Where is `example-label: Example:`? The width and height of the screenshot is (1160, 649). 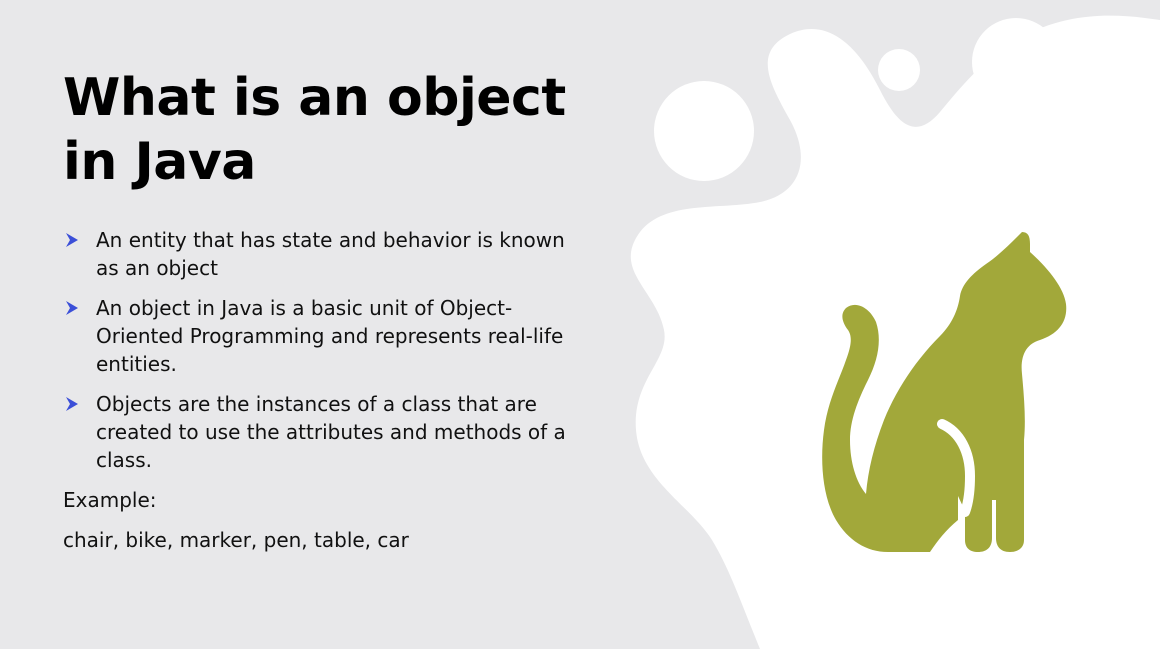 example-label: Example: is located at coordinates (110, 500).